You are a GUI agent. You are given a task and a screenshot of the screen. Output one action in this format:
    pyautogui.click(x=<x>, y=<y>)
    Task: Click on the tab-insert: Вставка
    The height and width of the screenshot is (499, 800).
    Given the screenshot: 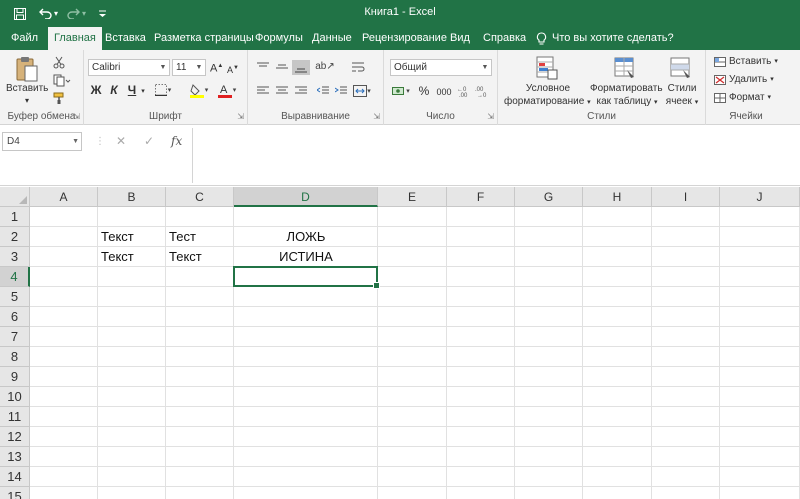 What is the action you would take?
    pyautogui.click(x=125, y=38)
    